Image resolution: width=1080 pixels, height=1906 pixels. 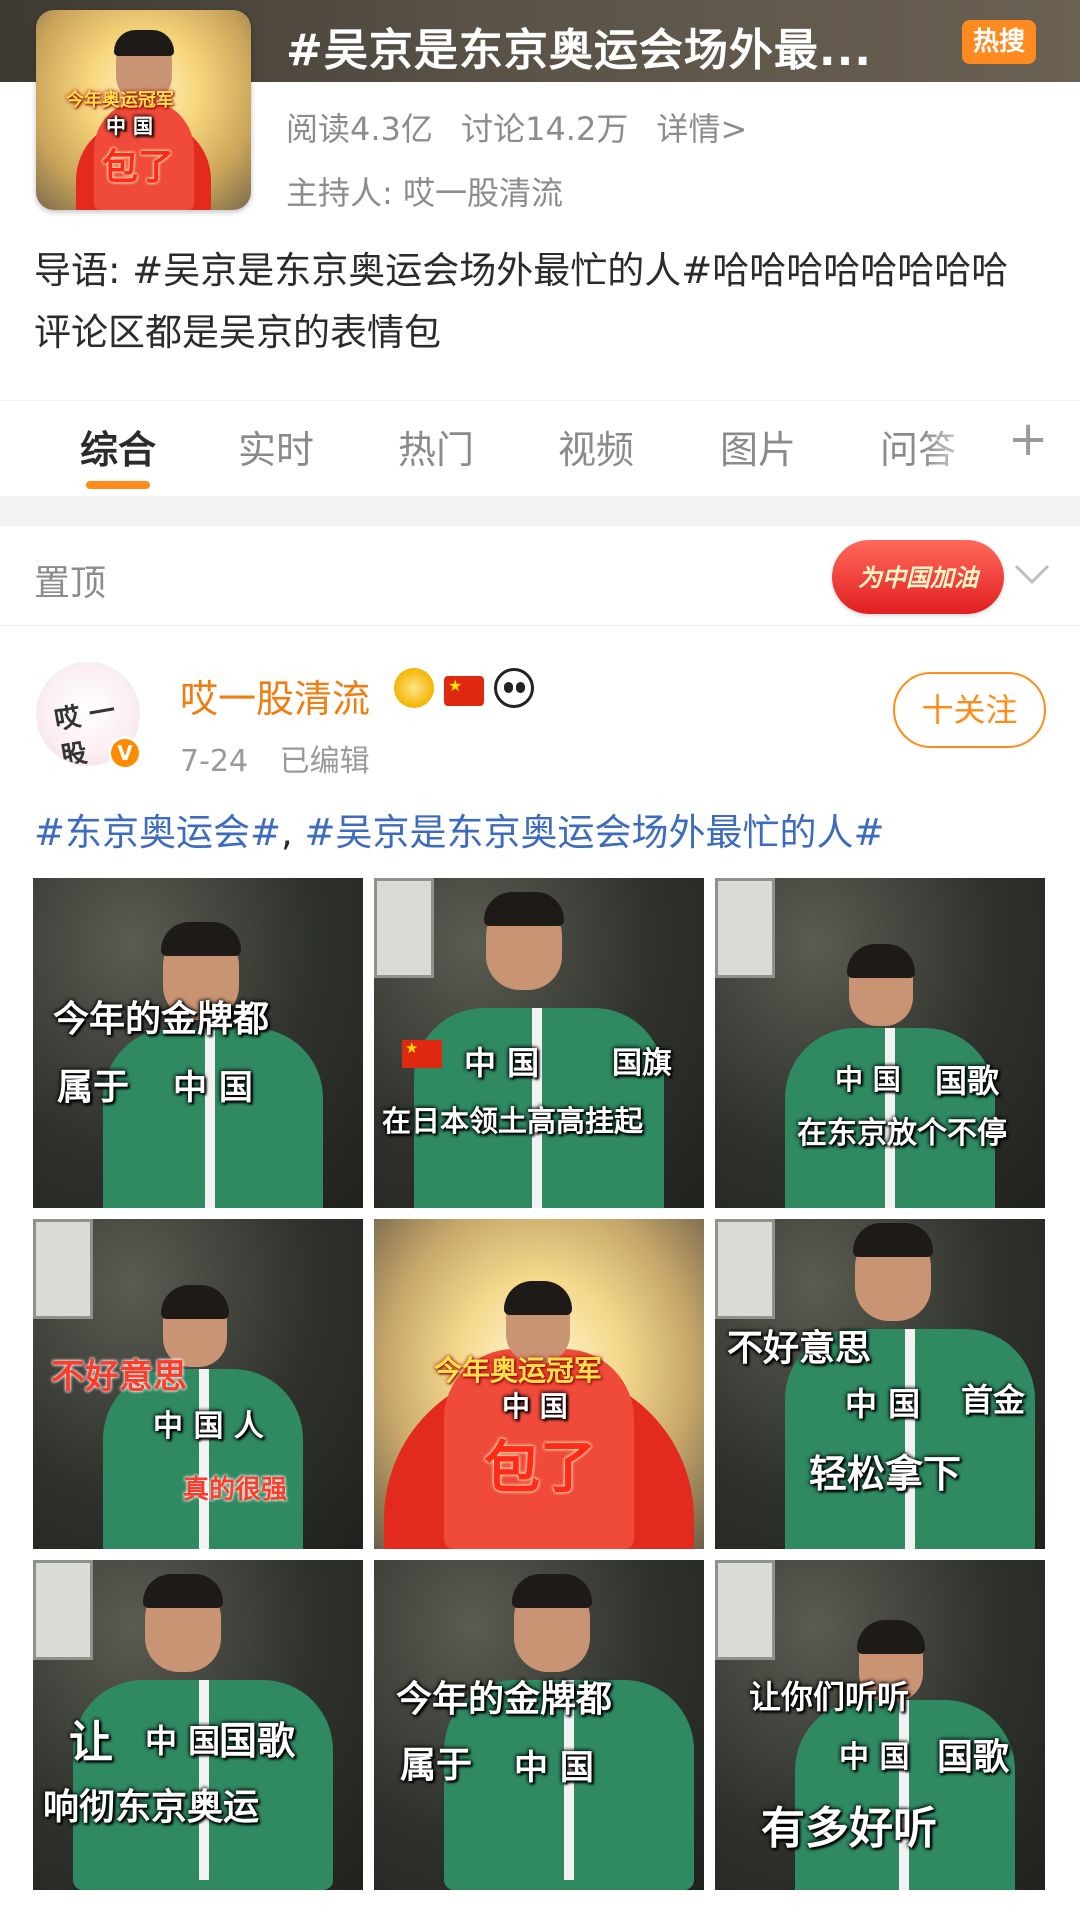 I want to click on cheer-badge-label: 为中国加油, so click(x=918, y=578).